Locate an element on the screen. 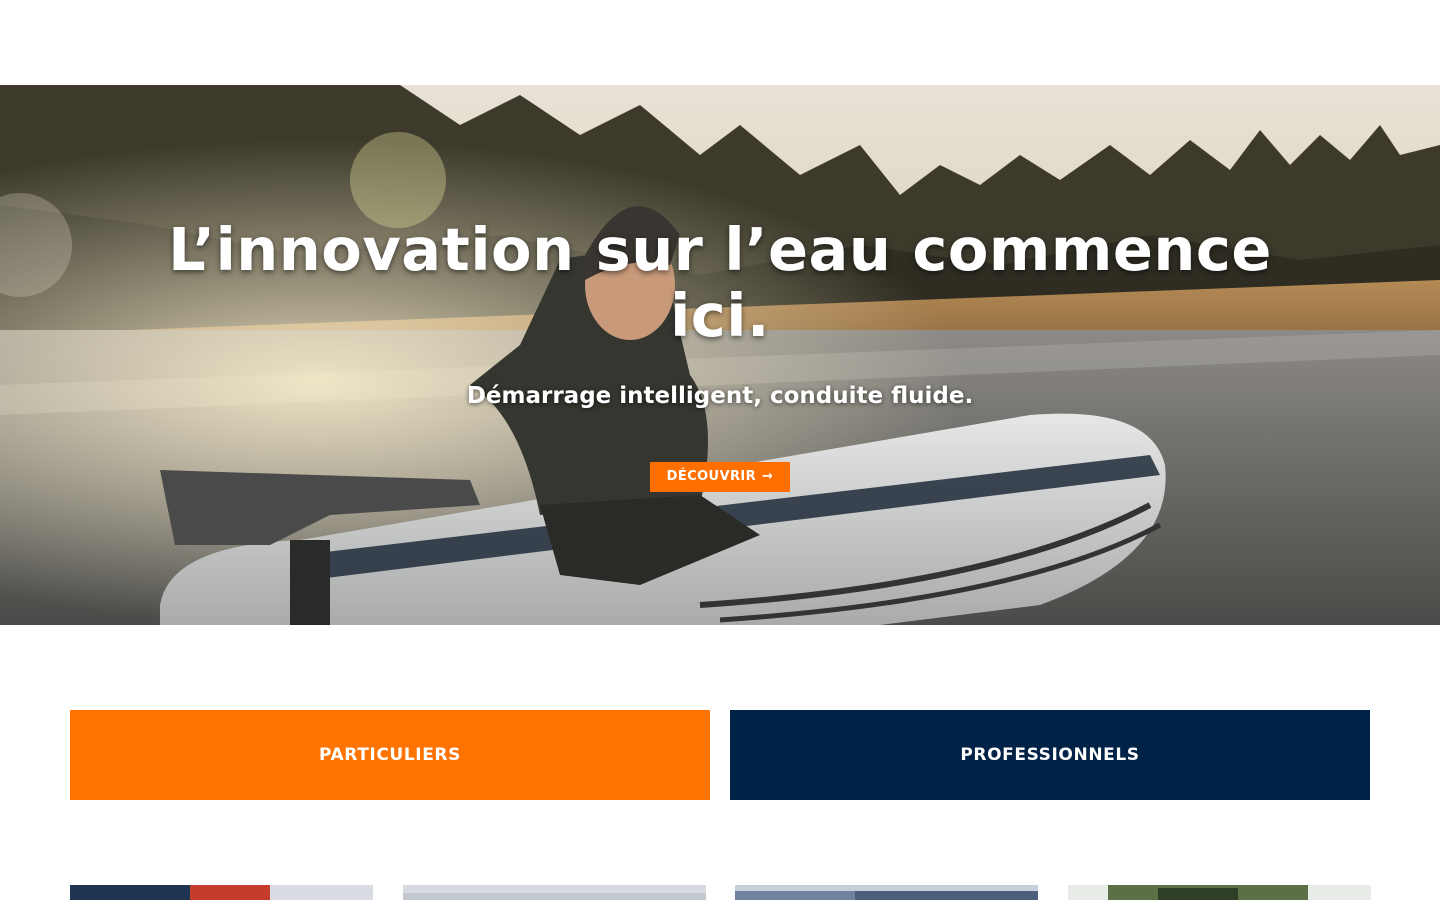 Image resolution: width=1440 pixels, height=900 pixels. feature-cards-row is located at coordinates (720, 892).